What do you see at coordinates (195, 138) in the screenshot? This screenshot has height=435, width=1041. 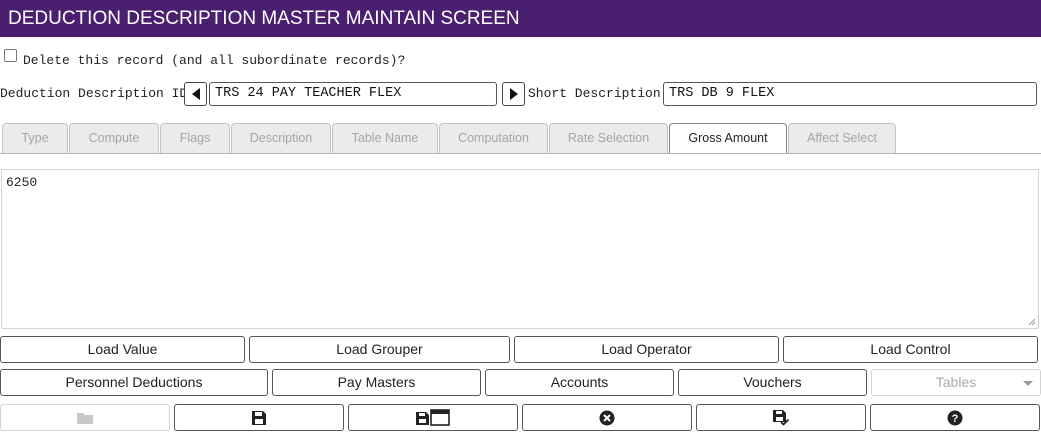 I see `tab-flags: Flags` at bounding box center [195, 138].